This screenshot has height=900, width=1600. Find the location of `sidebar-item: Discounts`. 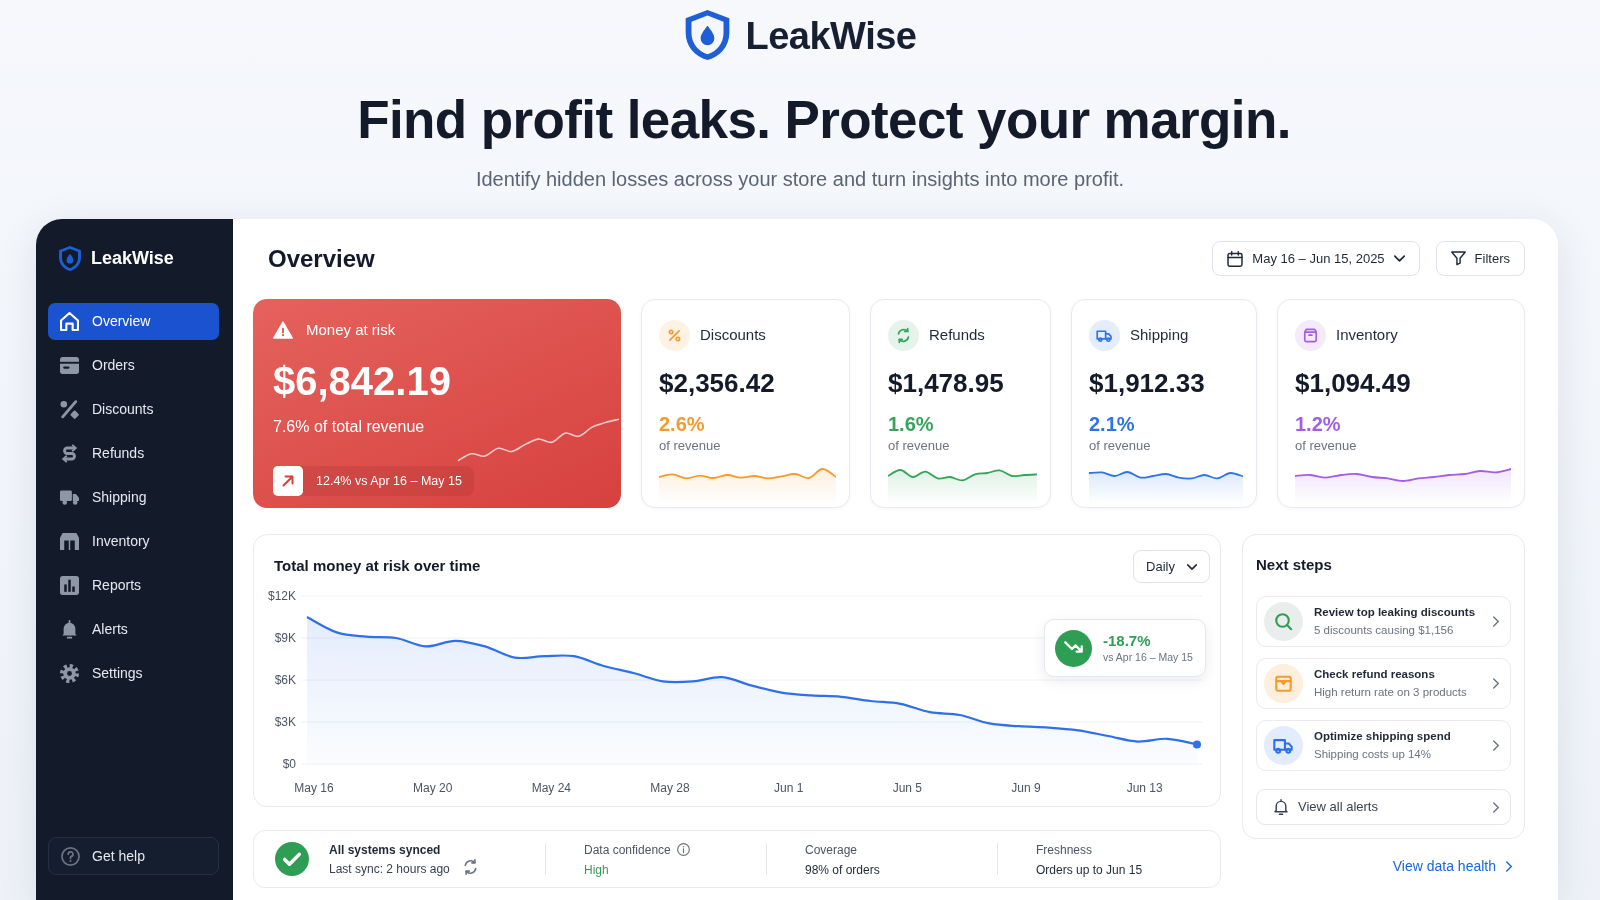

sidebar-item: Discounts is located at coordinates (133, 409).